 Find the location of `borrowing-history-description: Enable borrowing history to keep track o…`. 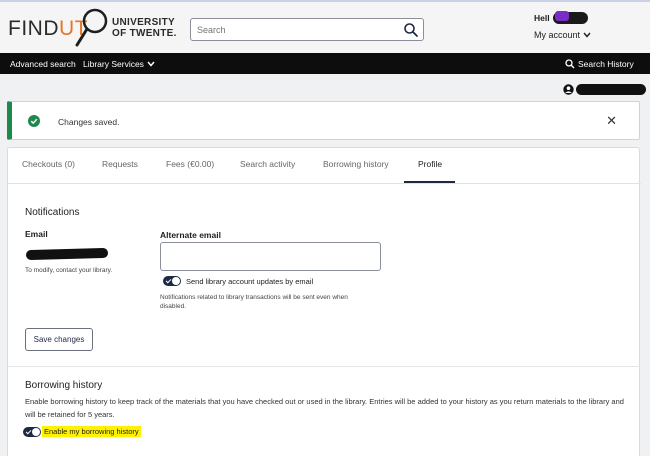

borrowing-history-description: Enable borrowing history to keep track o… is located at coordinates (324, 408).